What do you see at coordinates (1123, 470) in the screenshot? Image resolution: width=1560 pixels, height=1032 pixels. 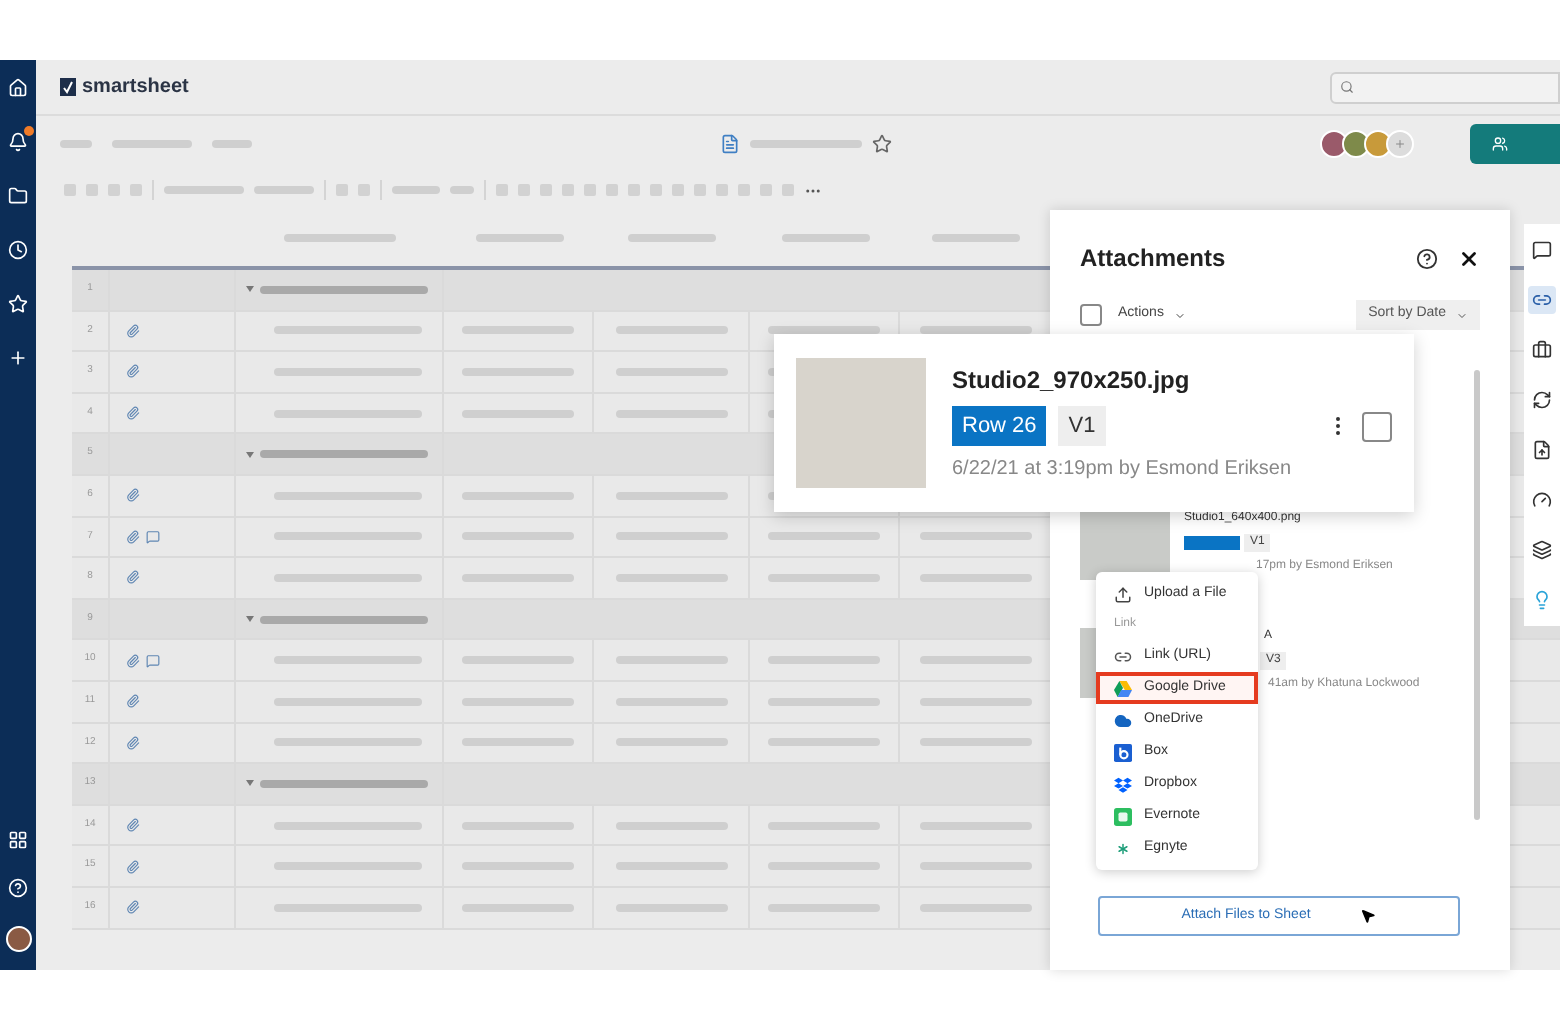 I see `attachment-meta: 6/22/21 at 3:19pm by Esmond Eriksen` at bounding box center [1123, 470].